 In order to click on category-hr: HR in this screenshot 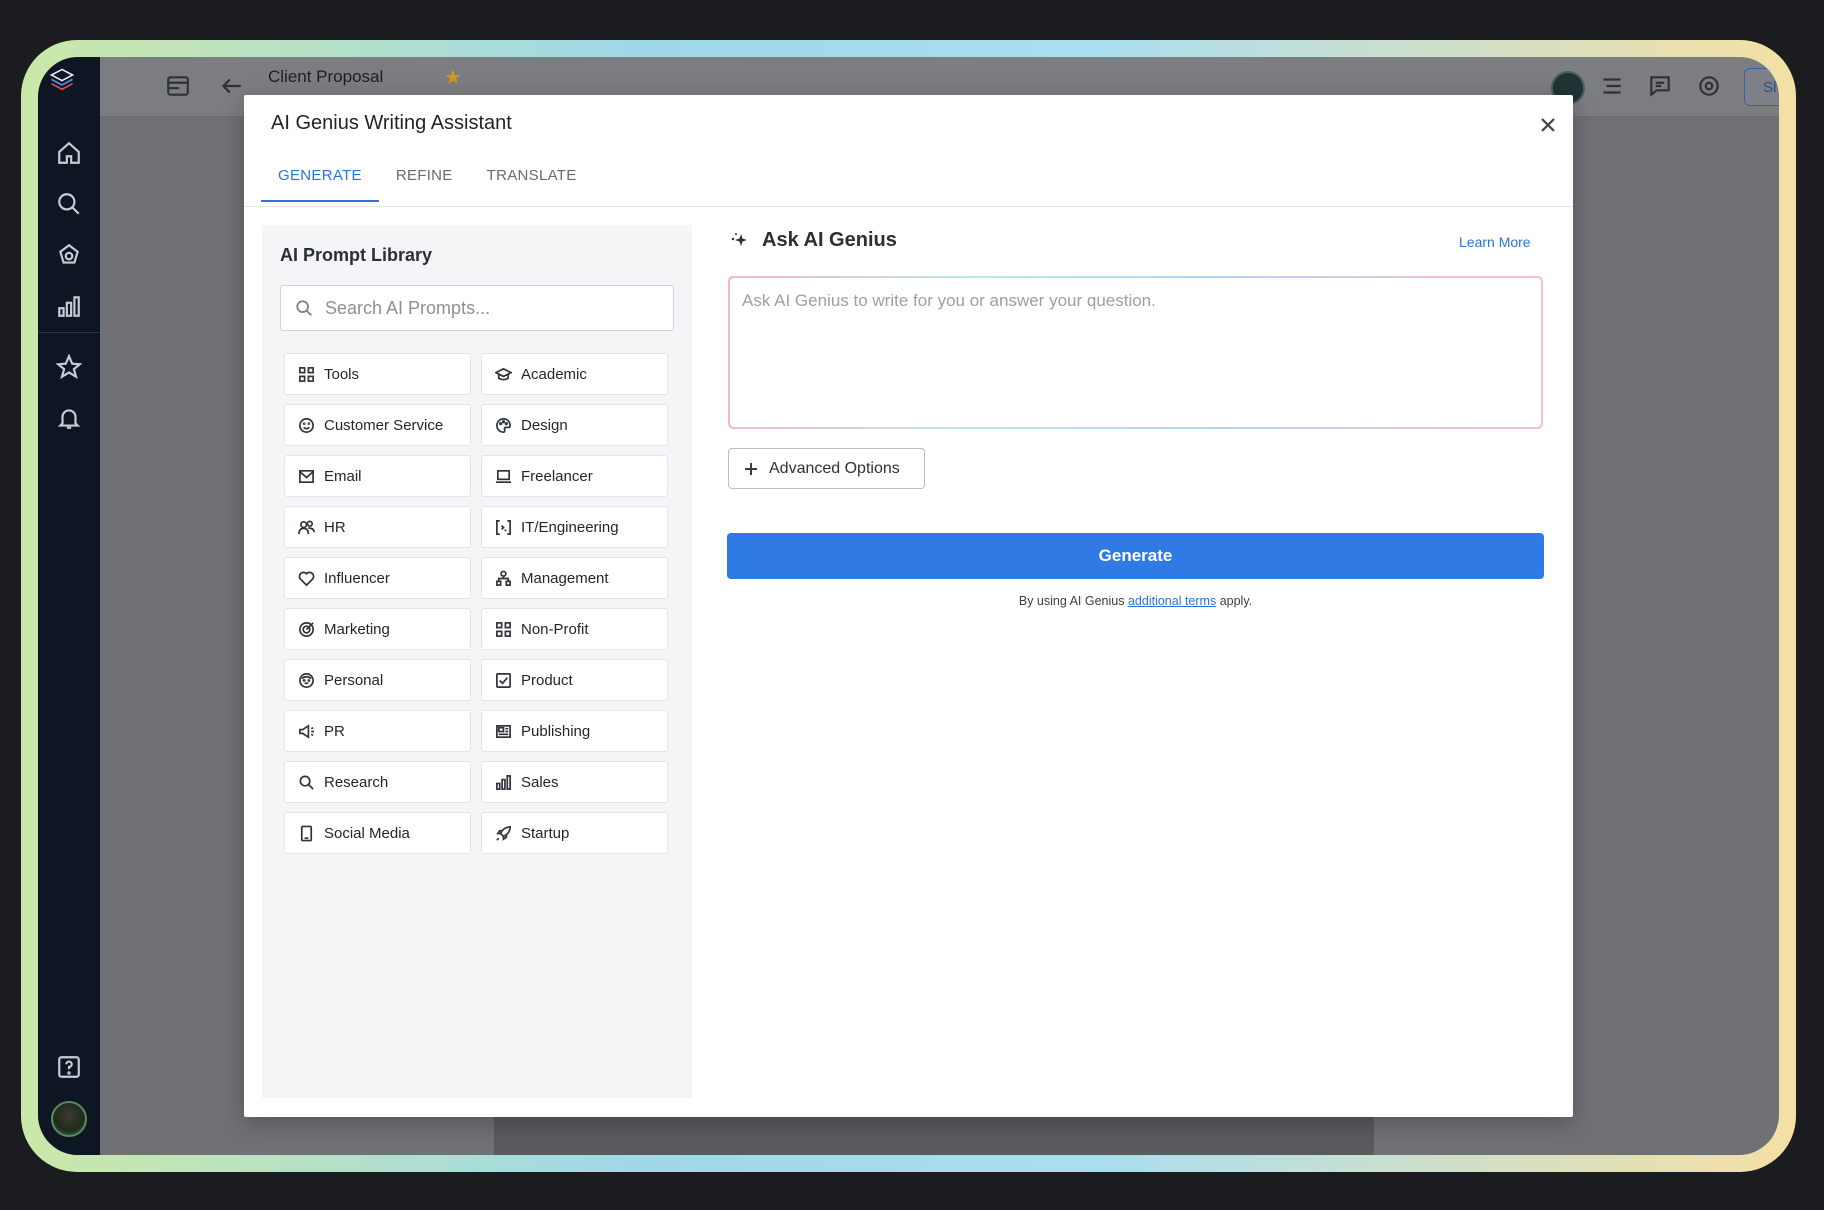, I will do `click(377, 527)`.